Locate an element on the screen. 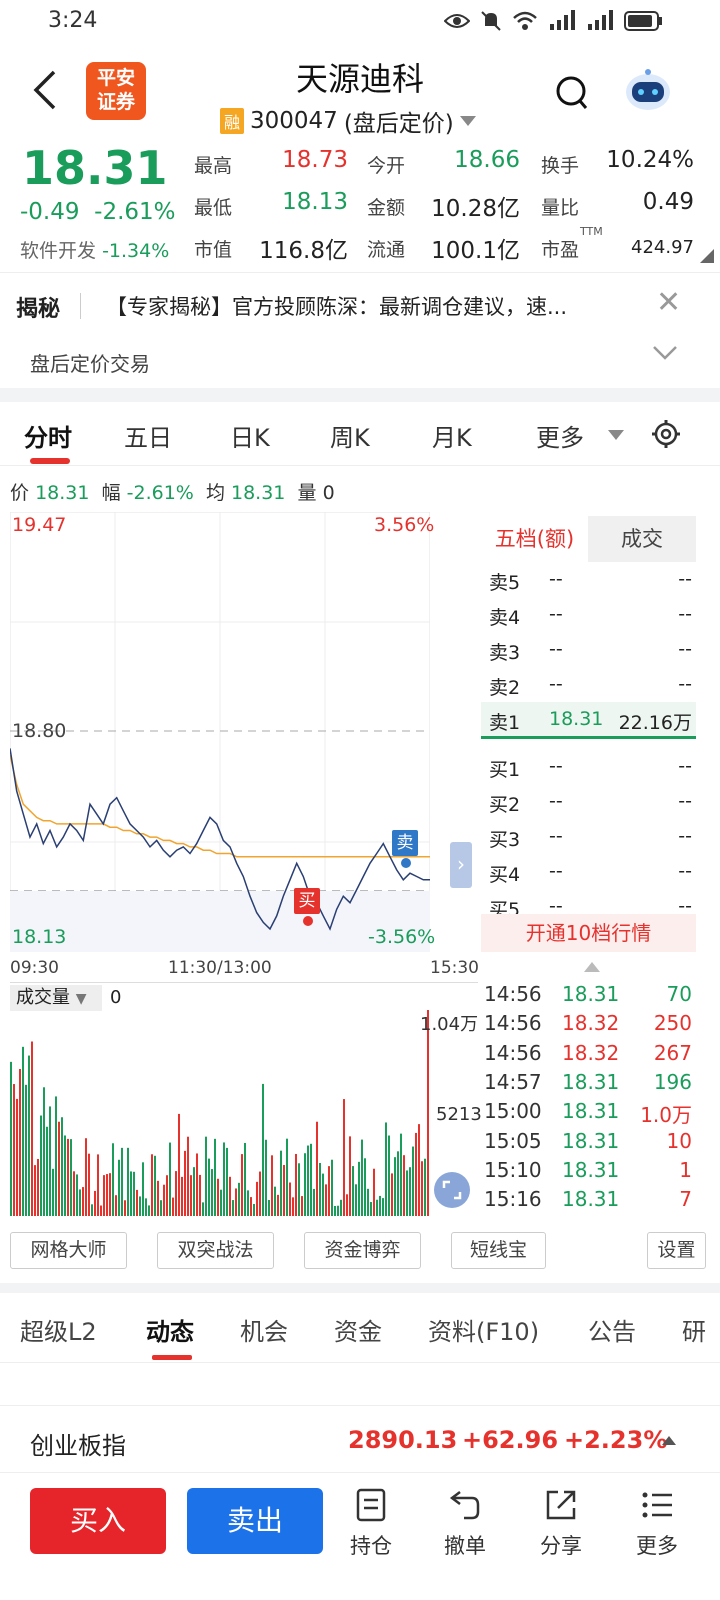 The height and width of the screenshot is (1600, 720). info-vol: 0 is located at coordinates (328, 493).